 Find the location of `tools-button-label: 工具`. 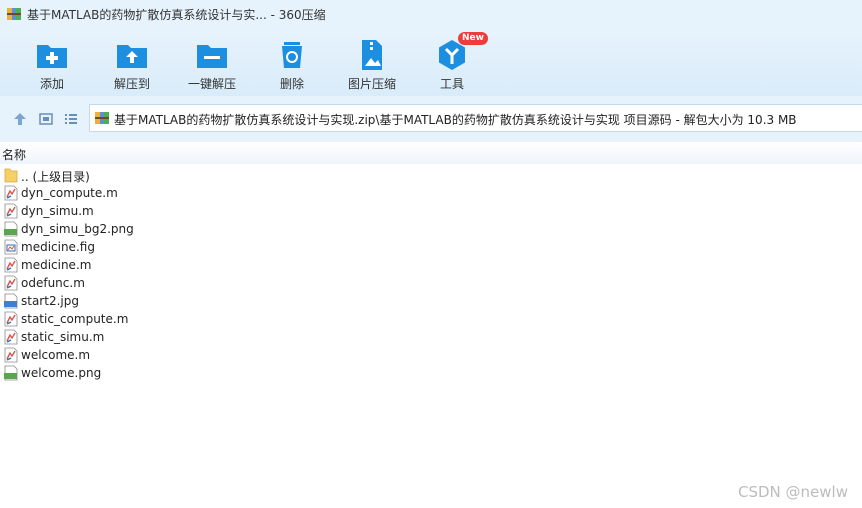

tools-button-label: 工具 is located at coordinates (451, 84).